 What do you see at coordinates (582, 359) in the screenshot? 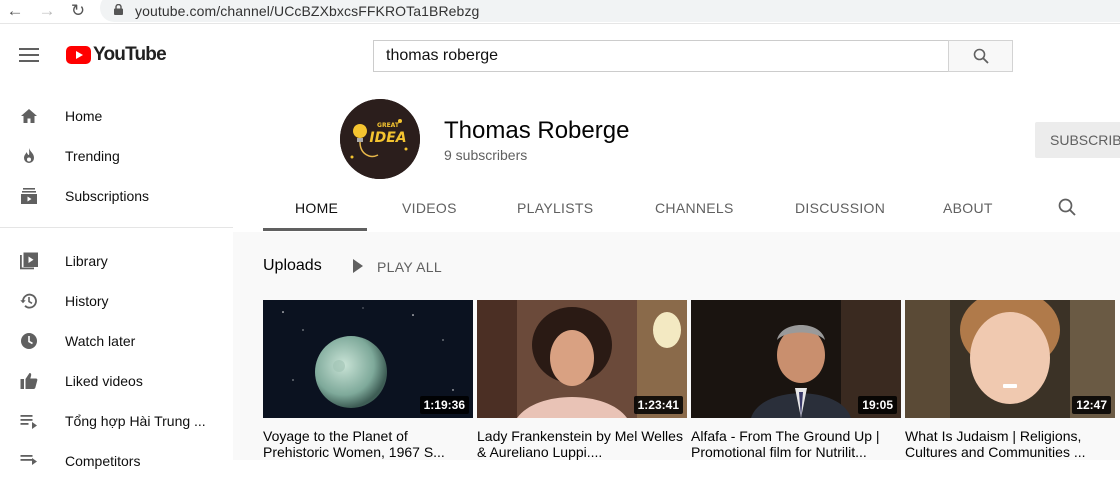
I see `video-thumbnail: 1:23:41` at bounding box center [582, 359].